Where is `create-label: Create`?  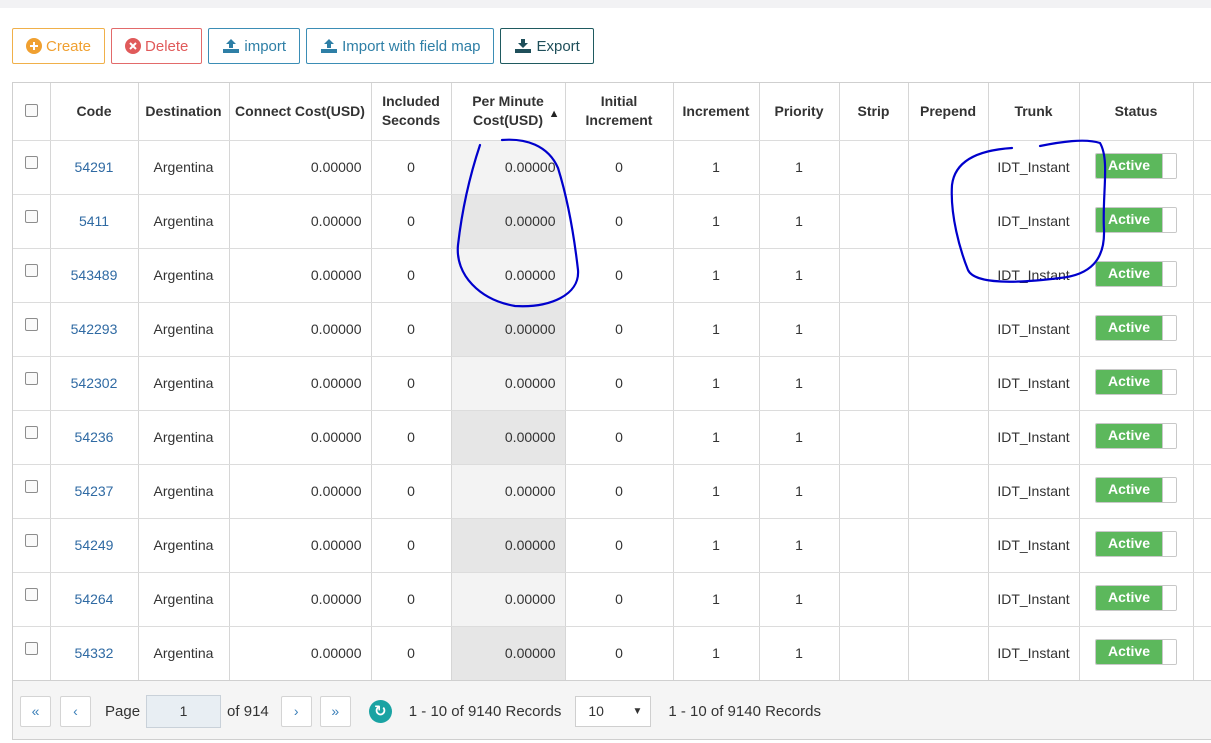
create-label: Create is located at coordinates (69, 46).